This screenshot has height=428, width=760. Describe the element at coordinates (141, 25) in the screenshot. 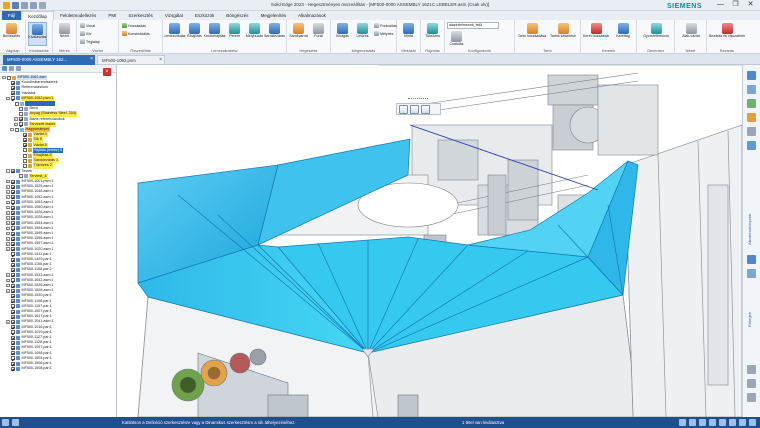

I see `add-part-tool: Hozzáadás` at that location.